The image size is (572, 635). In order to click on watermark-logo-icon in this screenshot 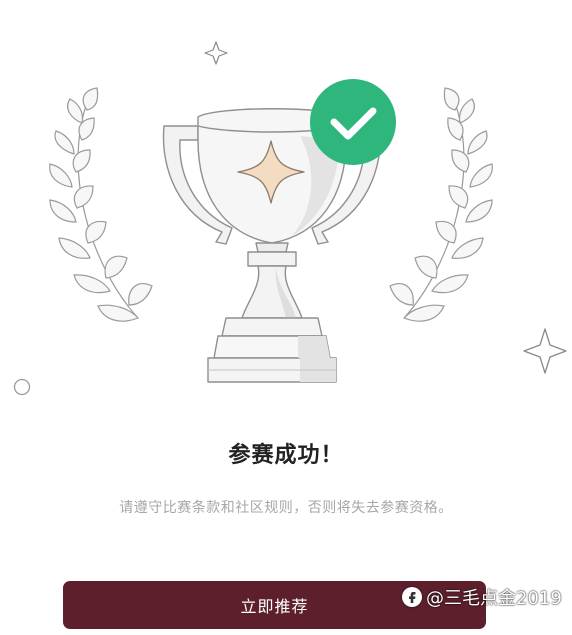, I will do `click(412, 597)`.